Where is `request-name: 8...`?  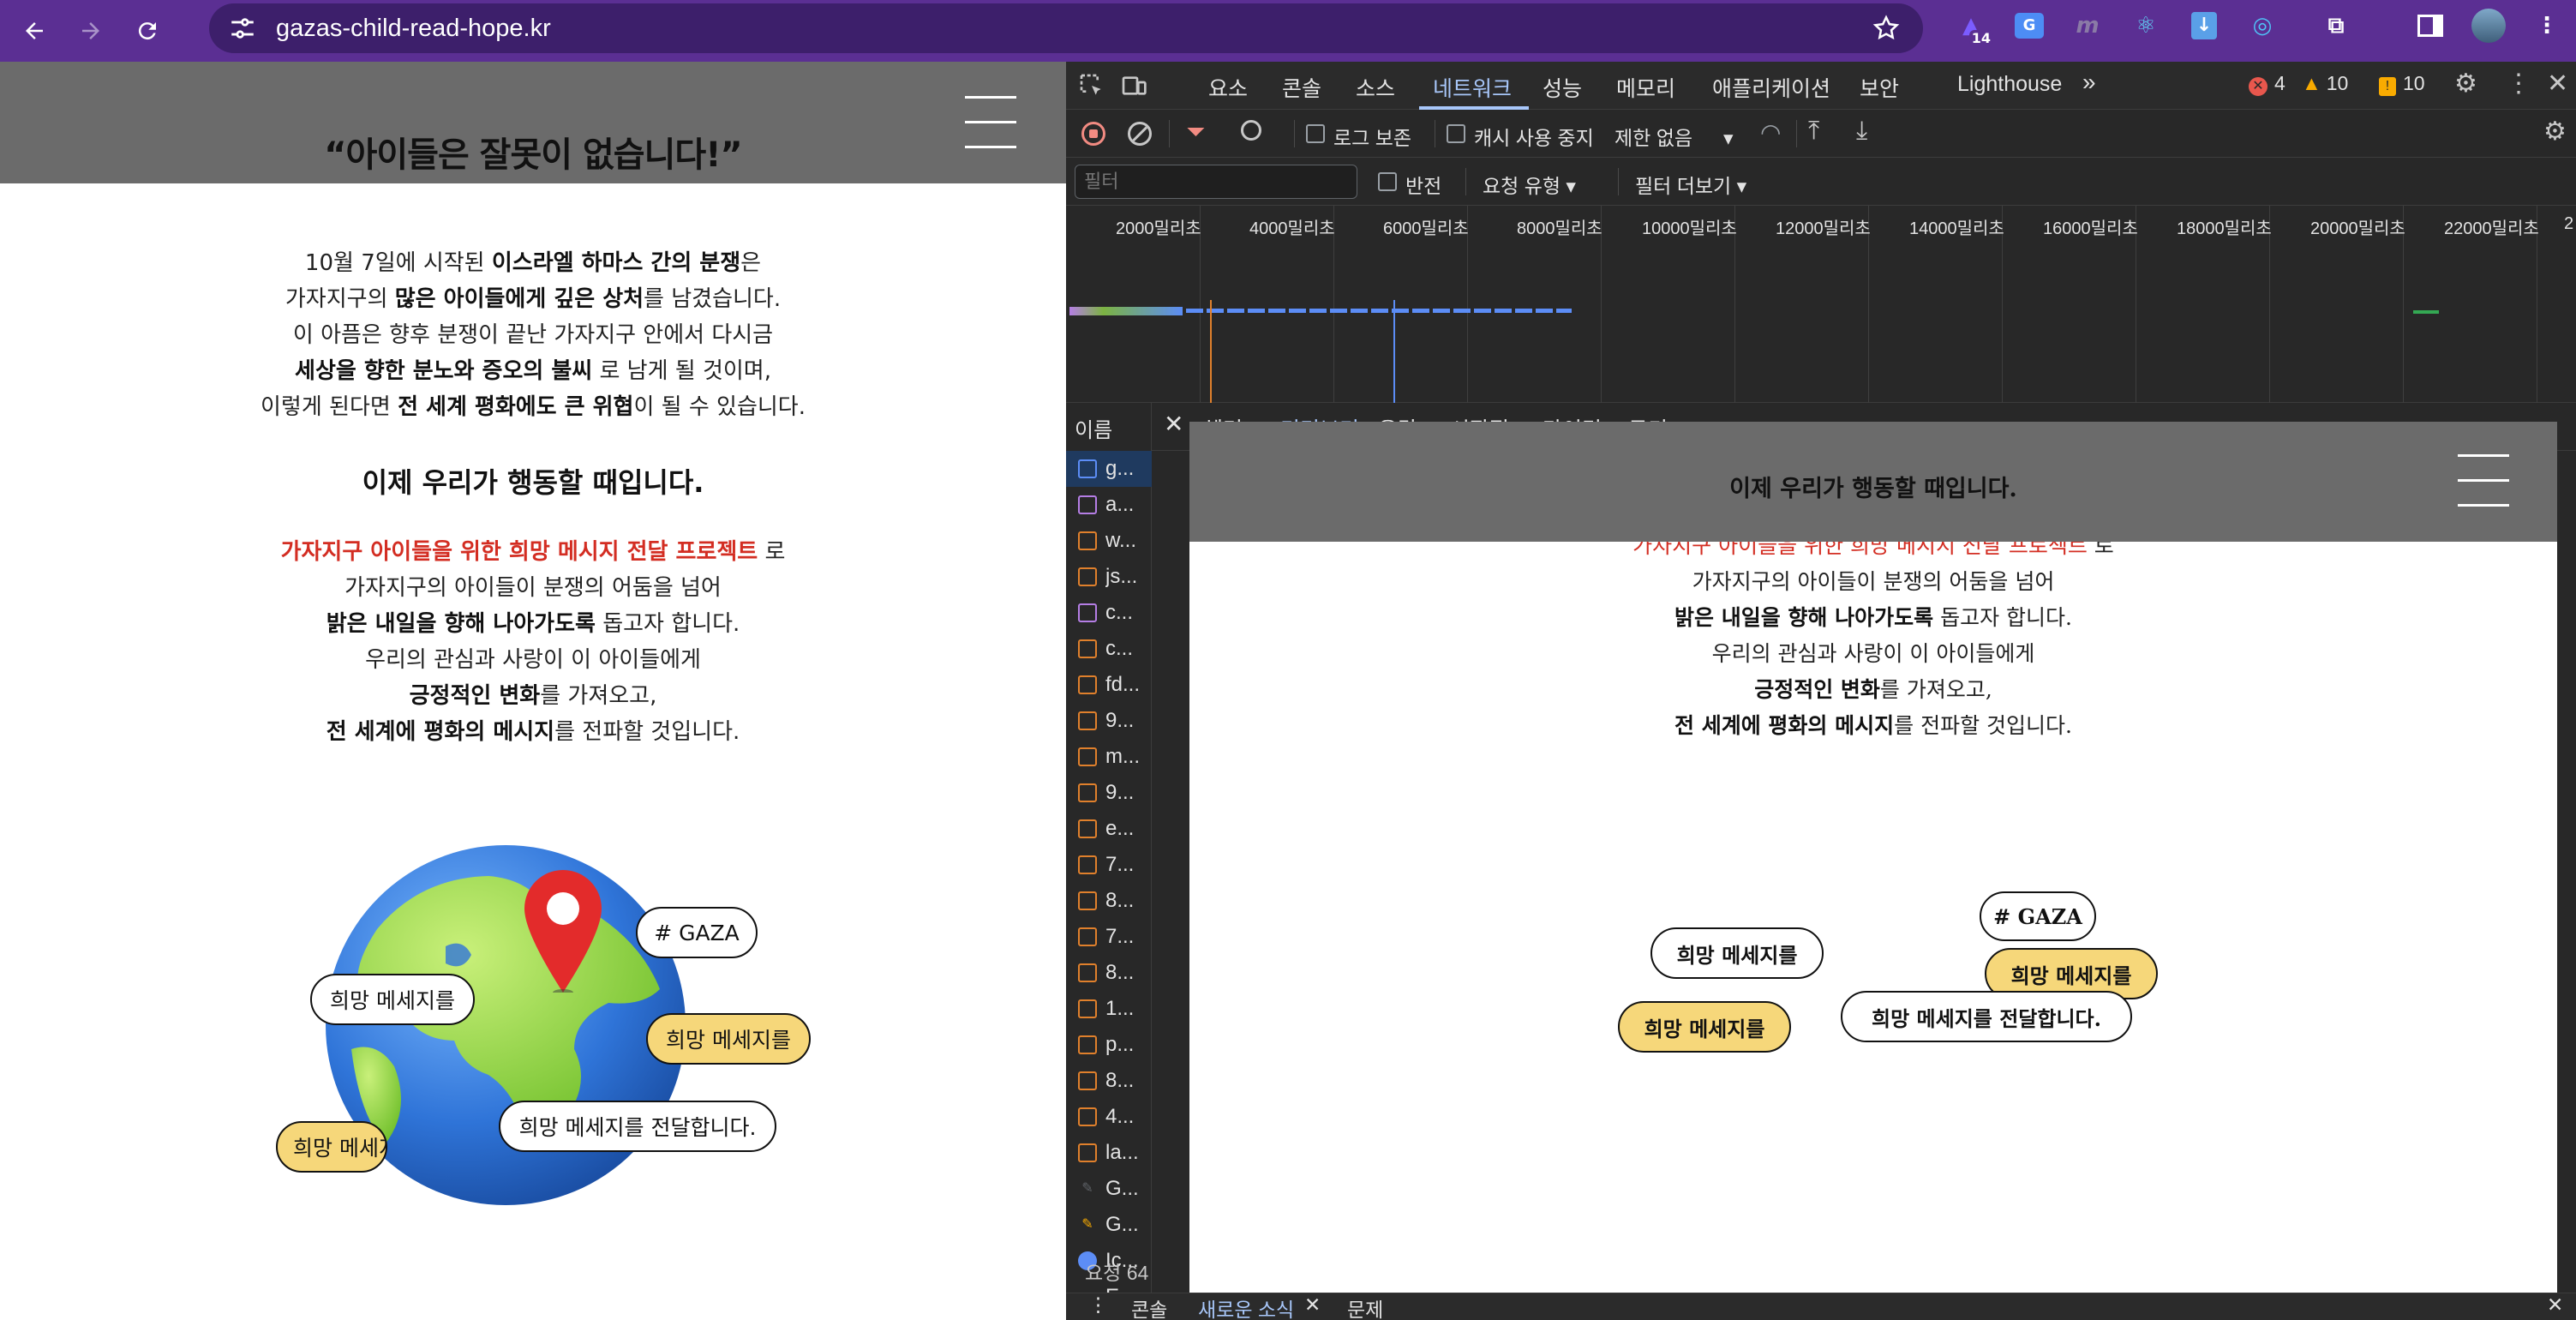 request-name: 8... is located at coordinates (1120, 973).